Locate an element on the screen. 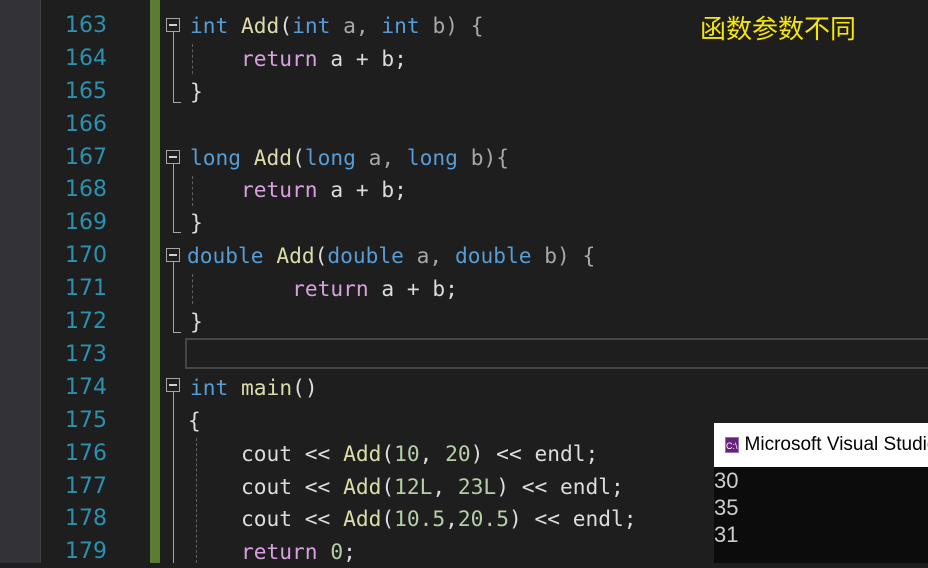  code-token: () is located at coordinates (305, 387).